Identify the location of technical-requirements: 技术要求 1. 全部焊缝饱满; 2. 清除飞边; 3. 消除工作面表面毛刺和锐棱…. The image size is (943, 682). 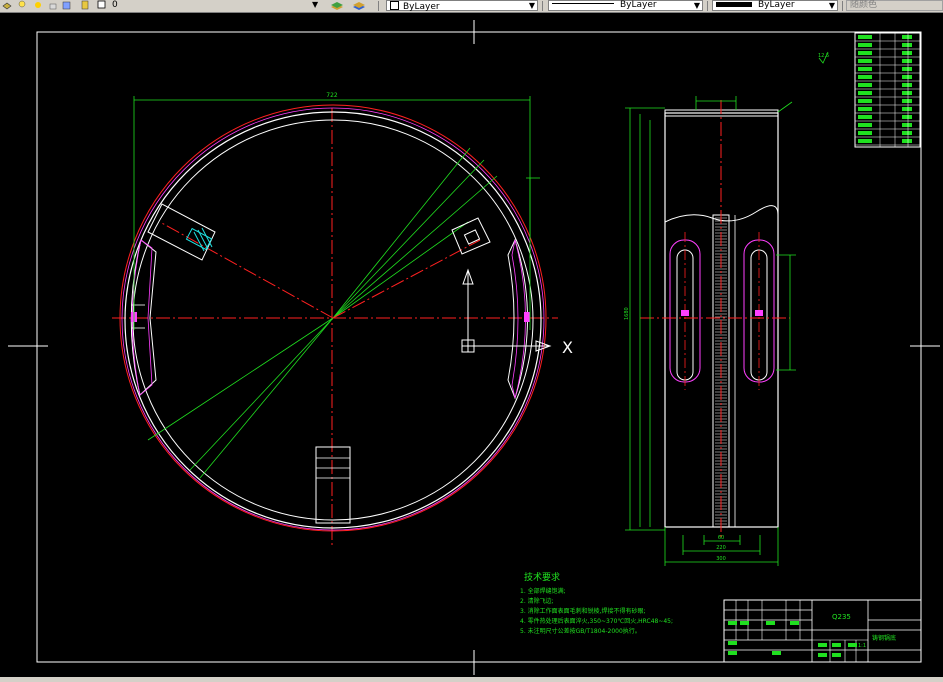
(596, 603).